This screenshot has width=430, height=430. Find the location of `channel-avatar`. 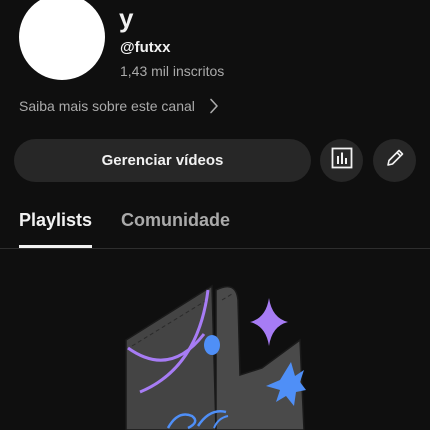

channel-avatar is located at coordinates (62, 40).